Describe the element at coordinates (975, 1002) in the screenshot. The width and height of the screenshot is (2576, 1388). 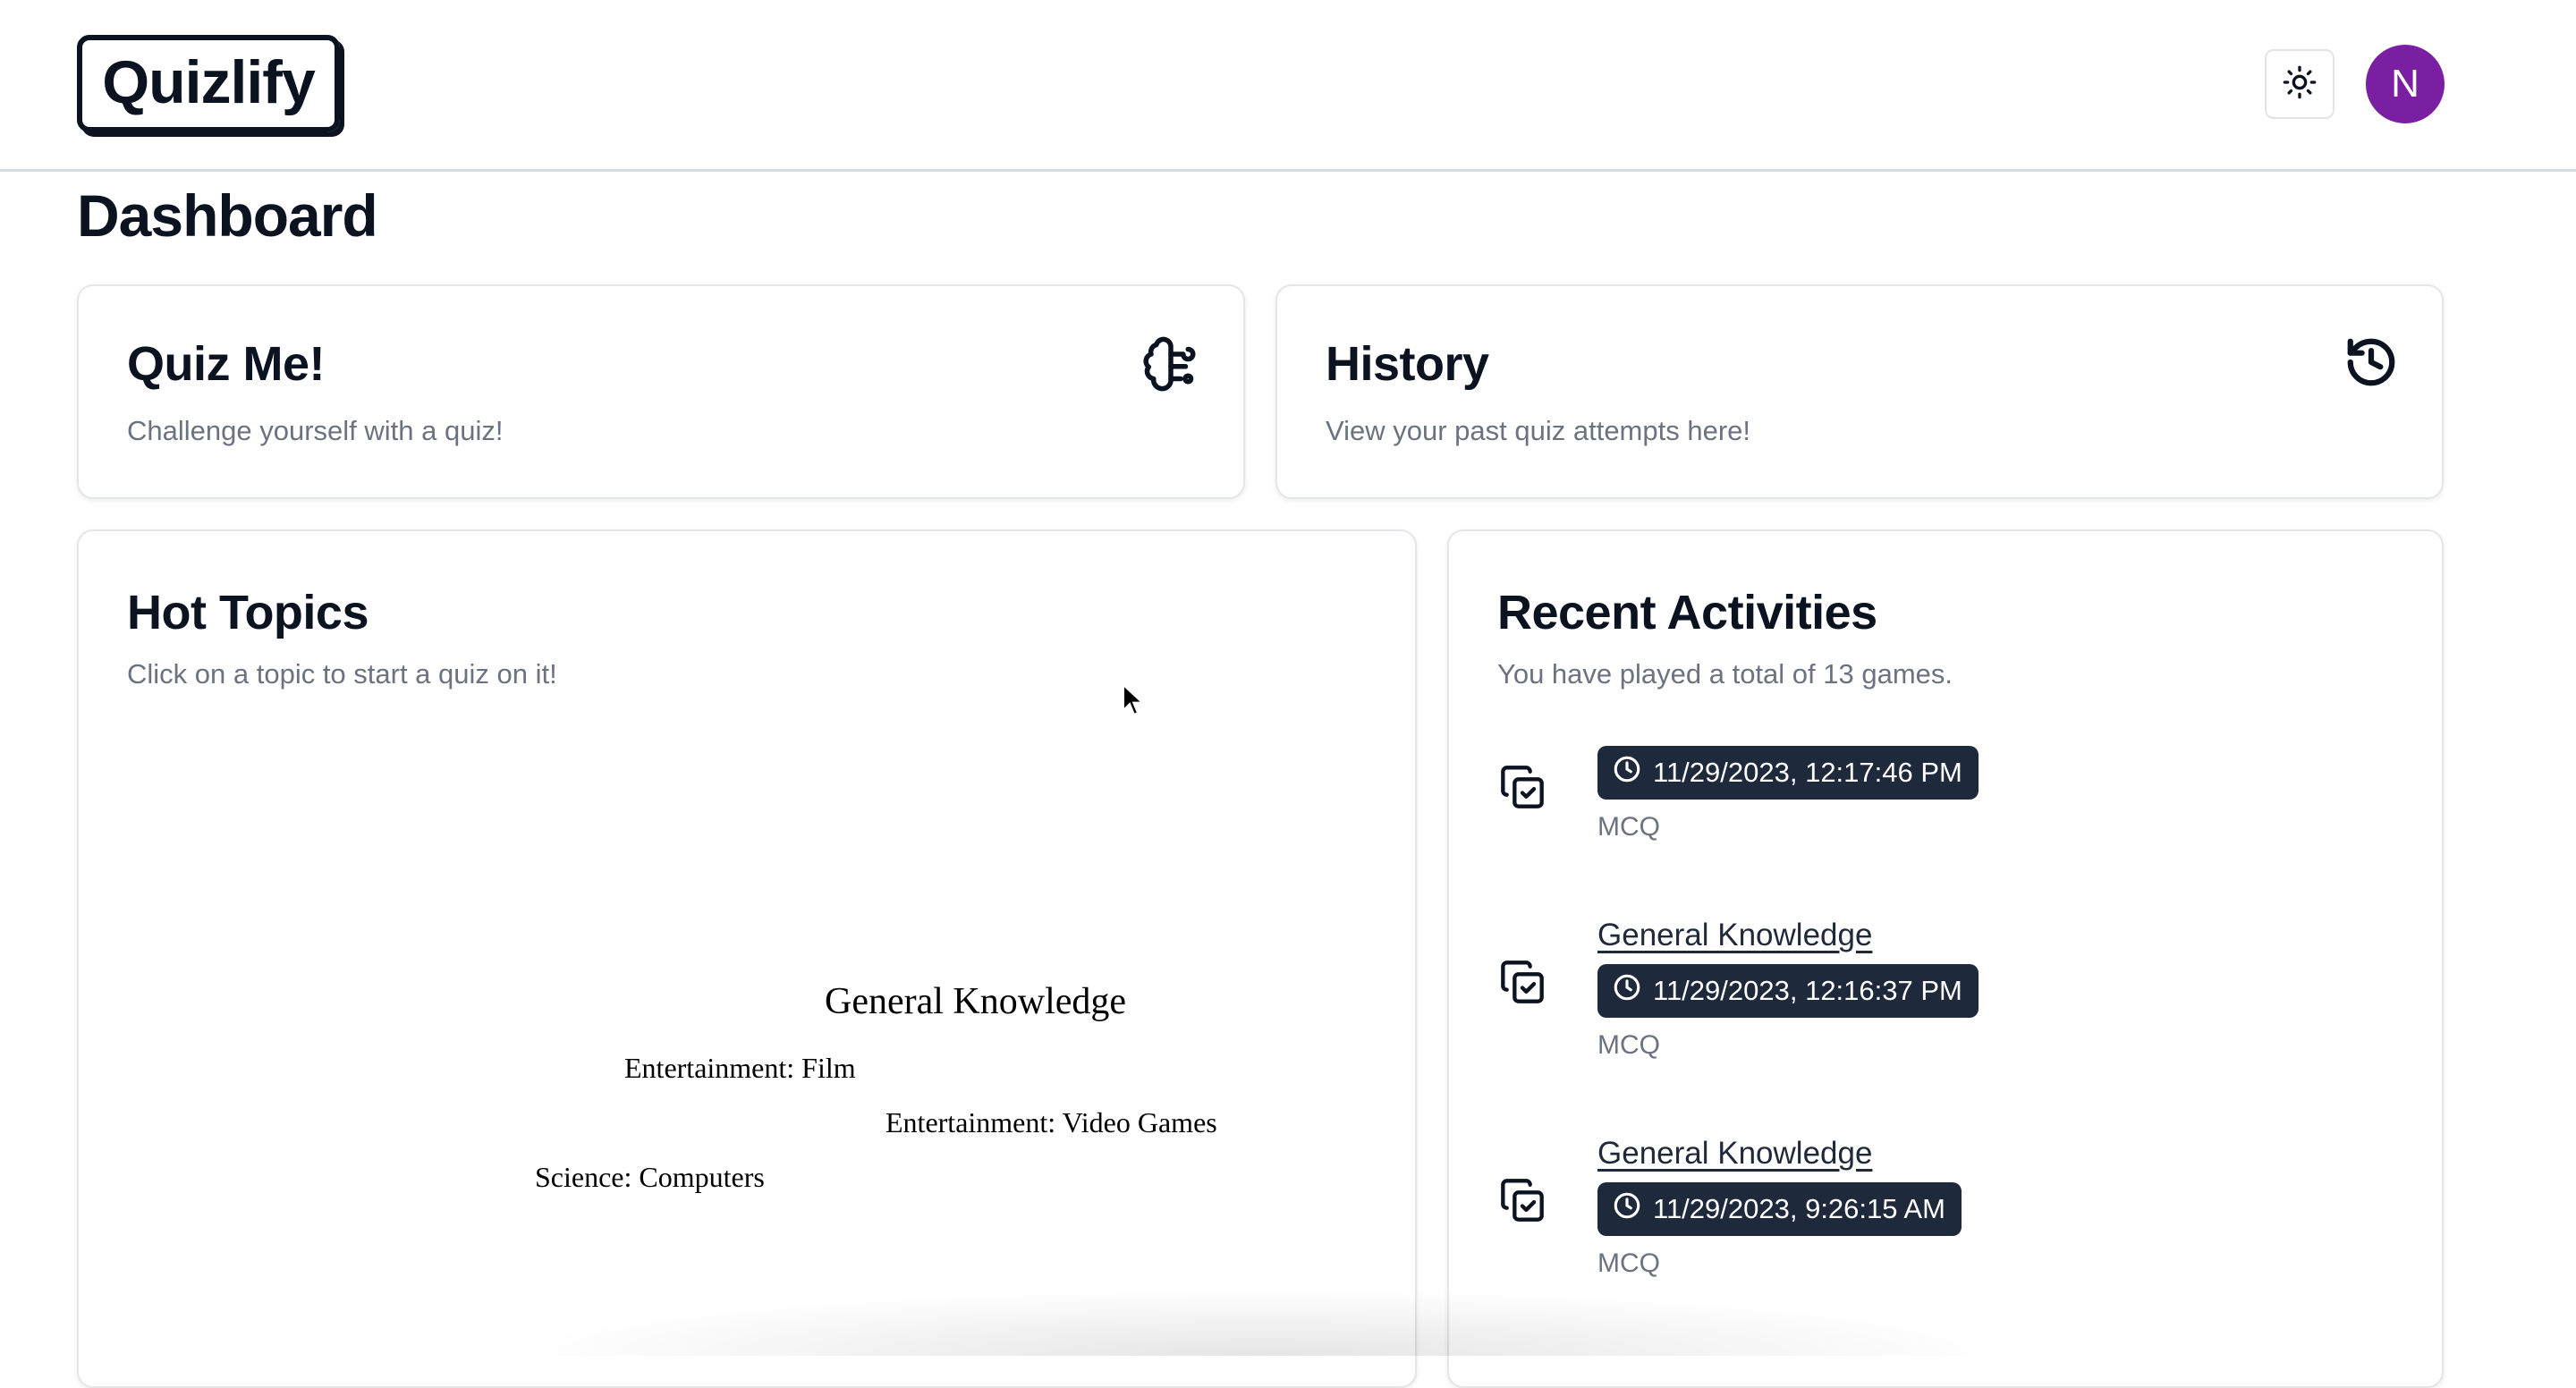
I see `topic-word: General Knowledge` at that location.